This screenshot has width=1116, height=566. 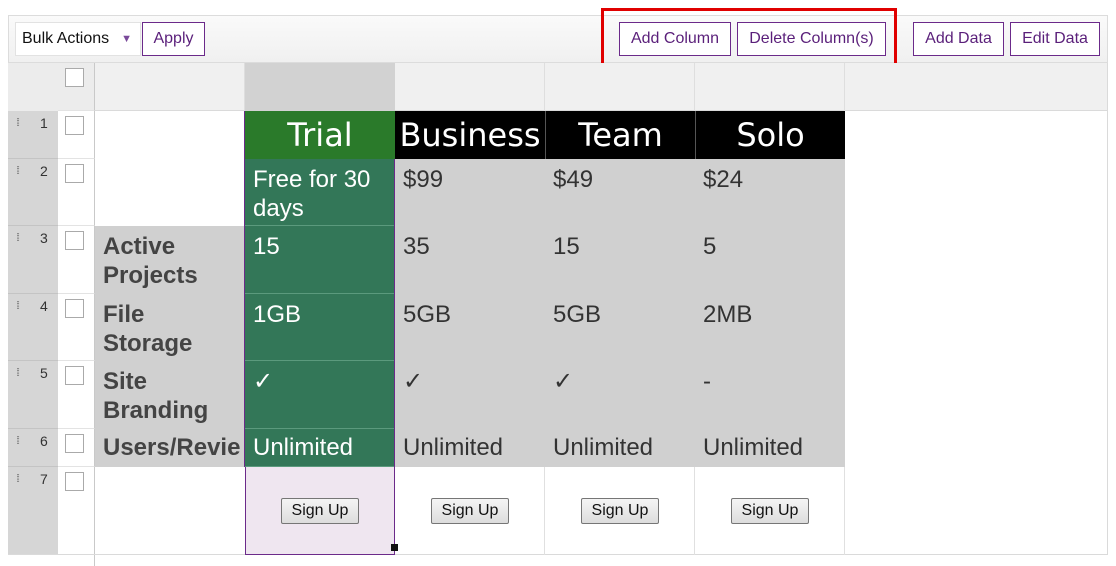 What do you see at coordinates (958, 39) in the screenshot?
I see `add-data-button: Add Data` at bounding box center [958, 39].